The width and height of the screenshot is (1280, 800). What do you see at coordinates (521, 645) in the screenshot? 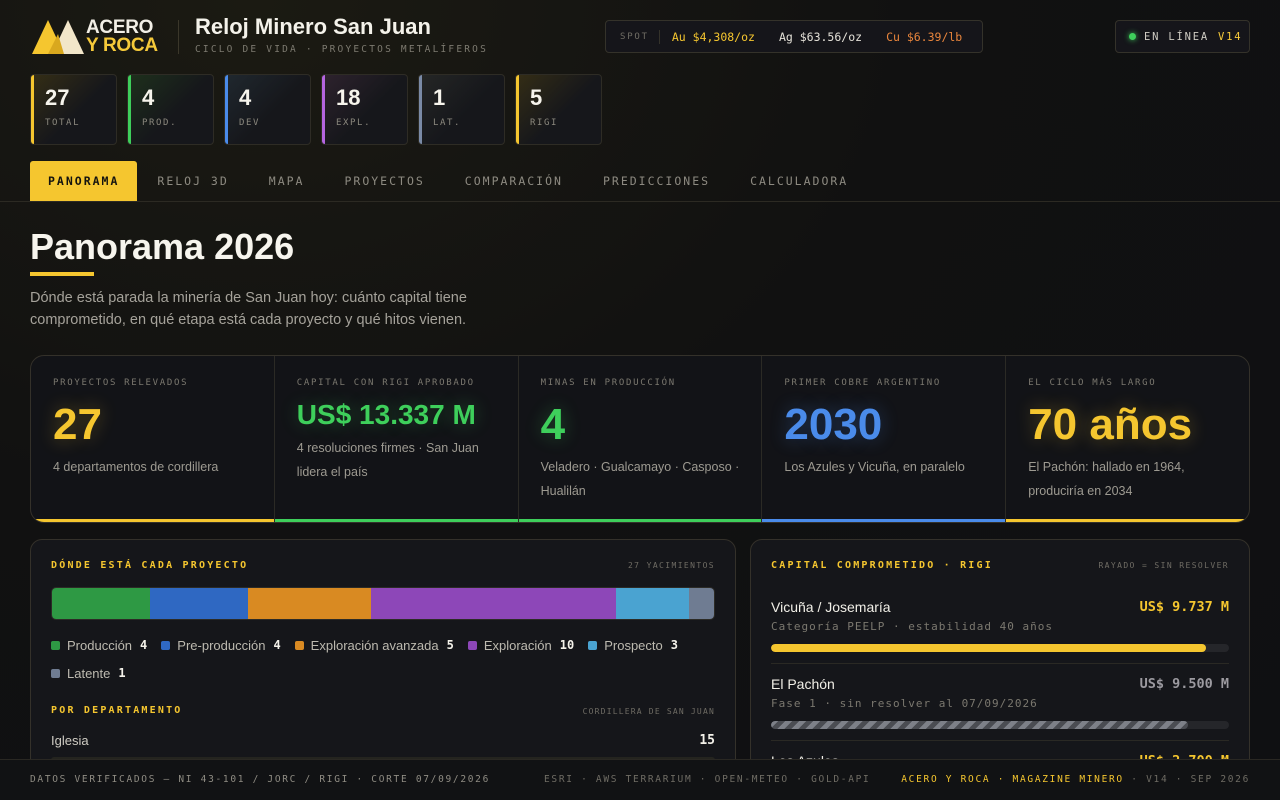
I see `legend-item: Exploración 10` at bounding box center [521, 645].